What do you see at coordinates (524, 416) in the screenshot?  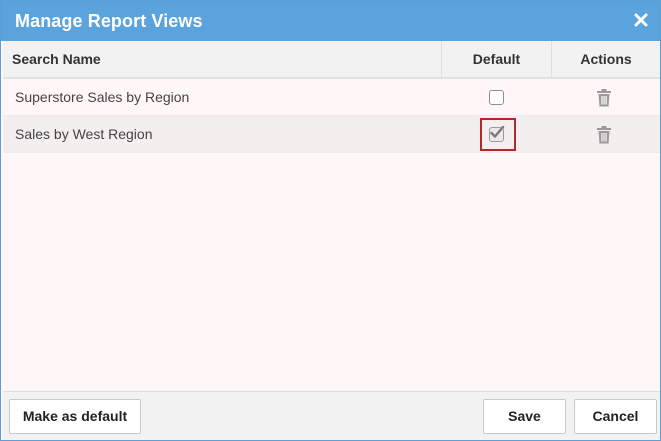 I see `save-button: Save` at bounding box center [524, 416].